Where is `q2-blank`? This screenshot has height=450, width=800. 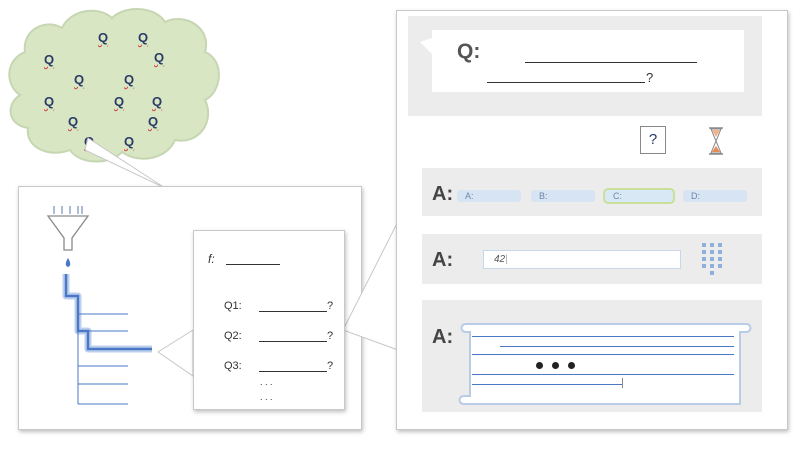
q2-blank is located at coordinates (293, 341).